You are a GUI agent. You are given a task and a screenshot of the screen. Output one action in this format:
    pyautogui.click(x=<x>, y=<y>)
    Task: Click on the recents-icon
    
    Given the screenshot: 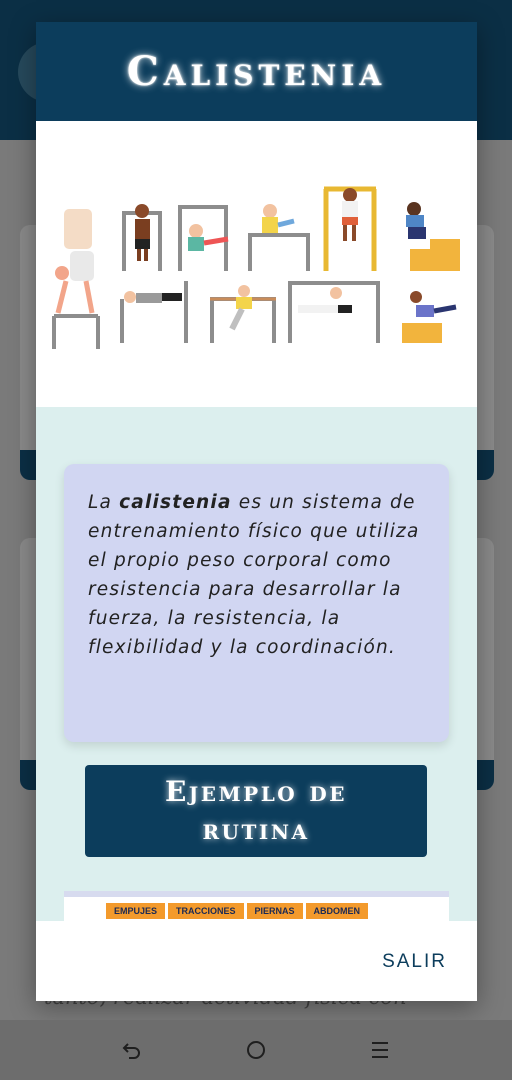 What is the action you would take?
    pyautogui.click(x=380, y=1050)
    